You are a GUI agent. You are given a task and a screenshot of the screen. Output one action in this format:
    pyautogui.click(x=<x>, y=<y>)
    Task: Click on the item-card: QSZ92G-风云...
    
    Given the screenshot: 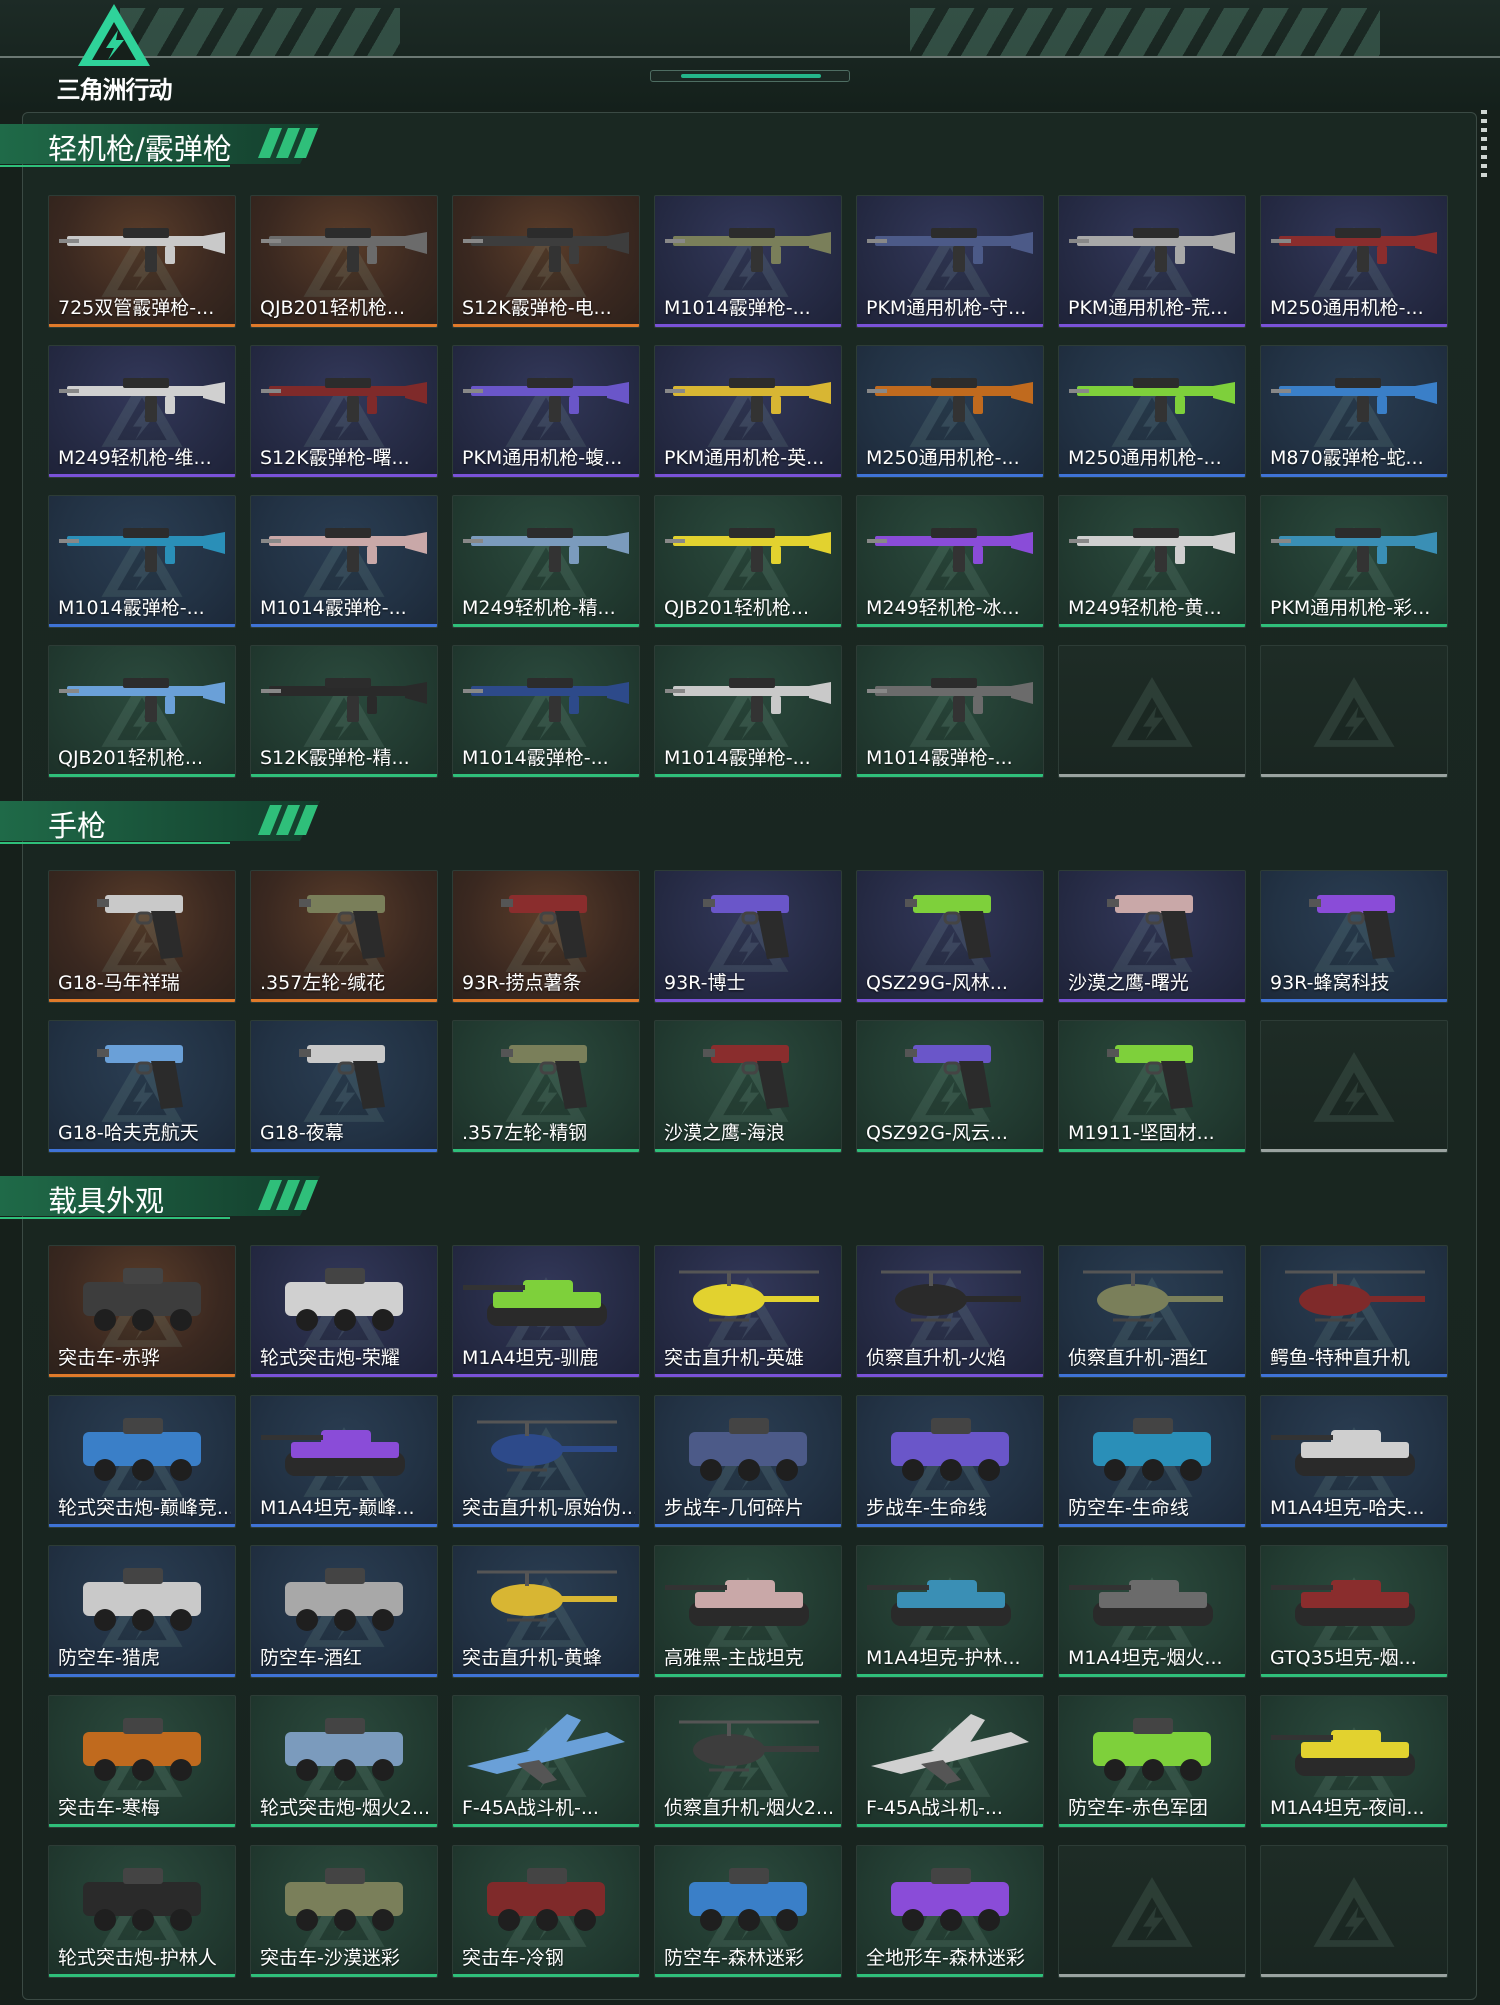 What is the action you would take?
    pyautogui.click(x=950, y=1086)
    